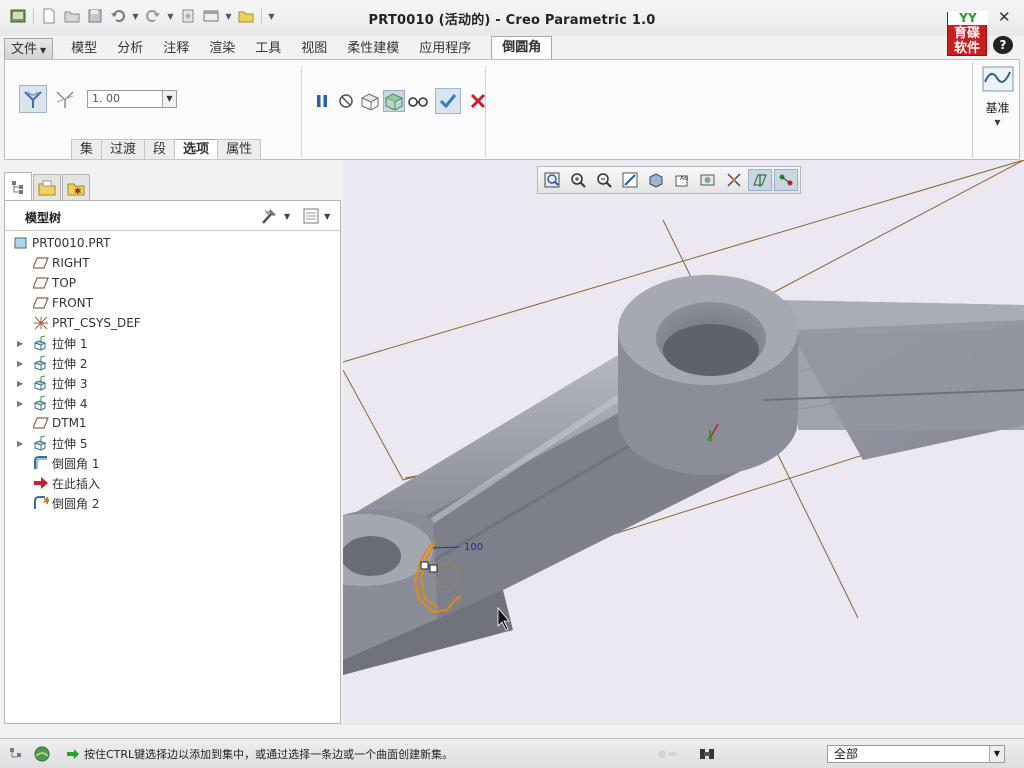 The width and height of the screenshot is (1024, 768). Describe the element at coordinates (84, 49) in the screenshot. I see `tab-model: 模型` at that location.